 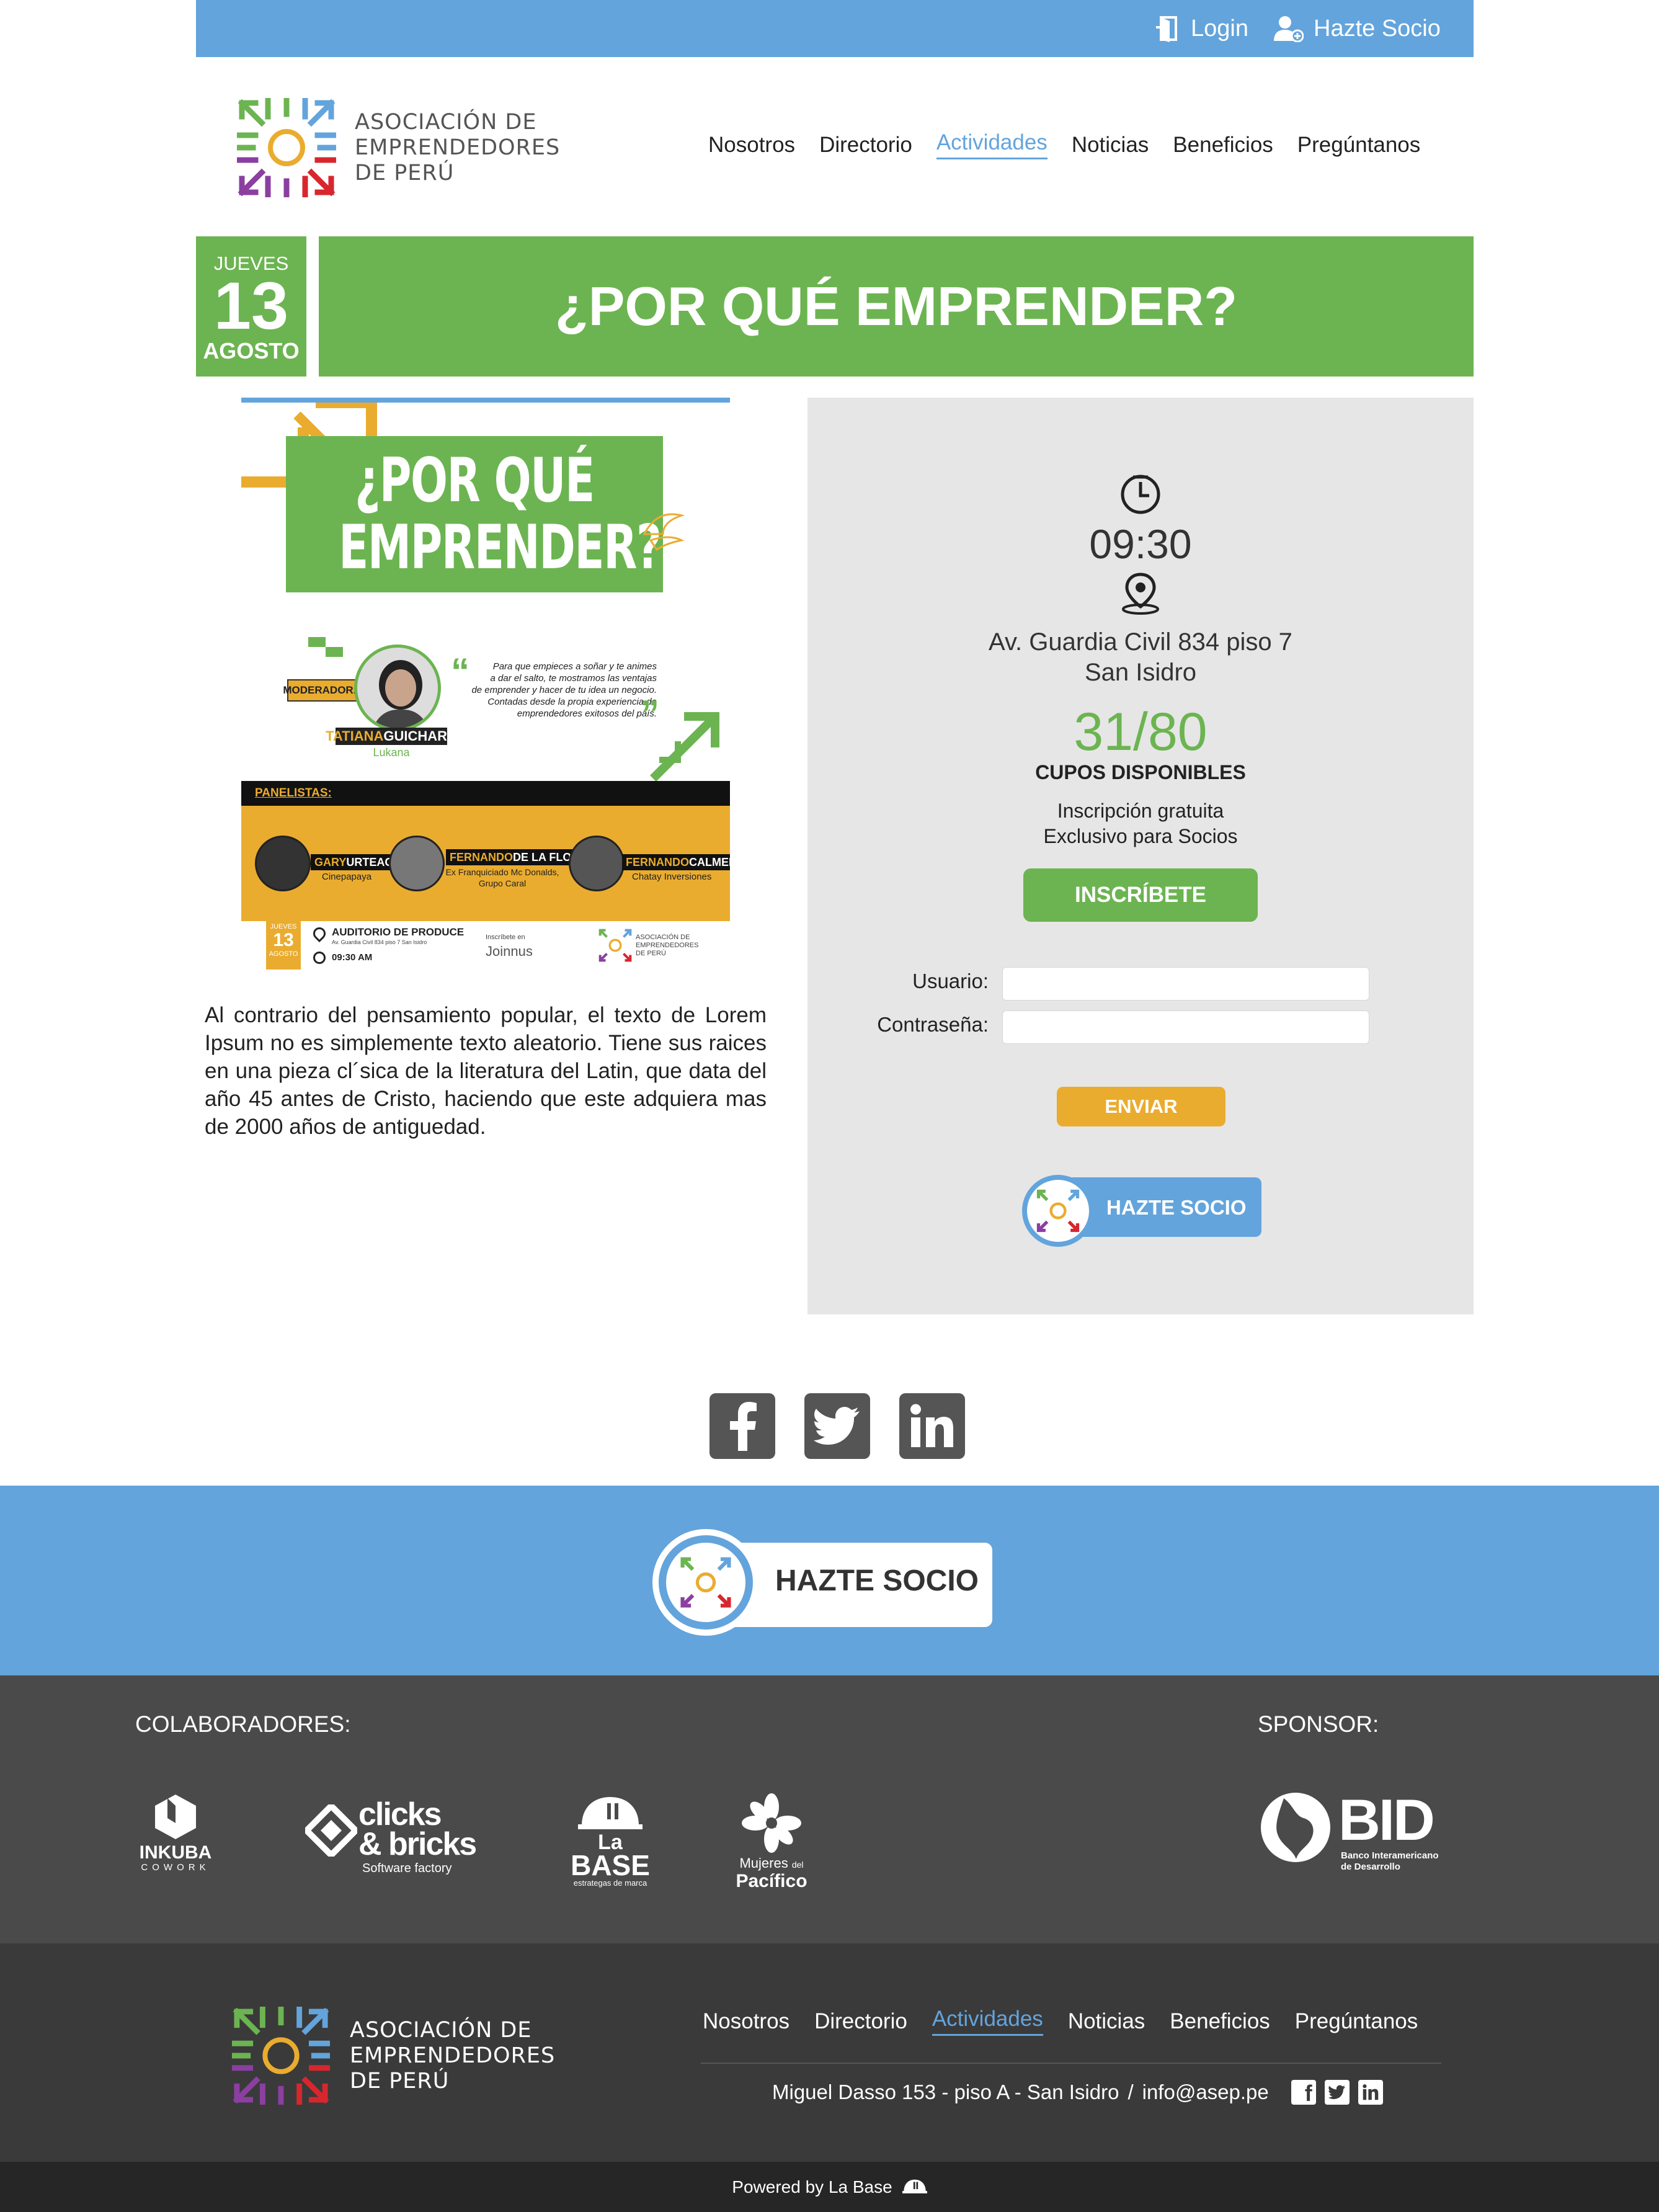 I want to click on site-logo: ASOCIACIÓN DE EMPRENDEDORES DE PERÚ, so click(x=398, y=147).